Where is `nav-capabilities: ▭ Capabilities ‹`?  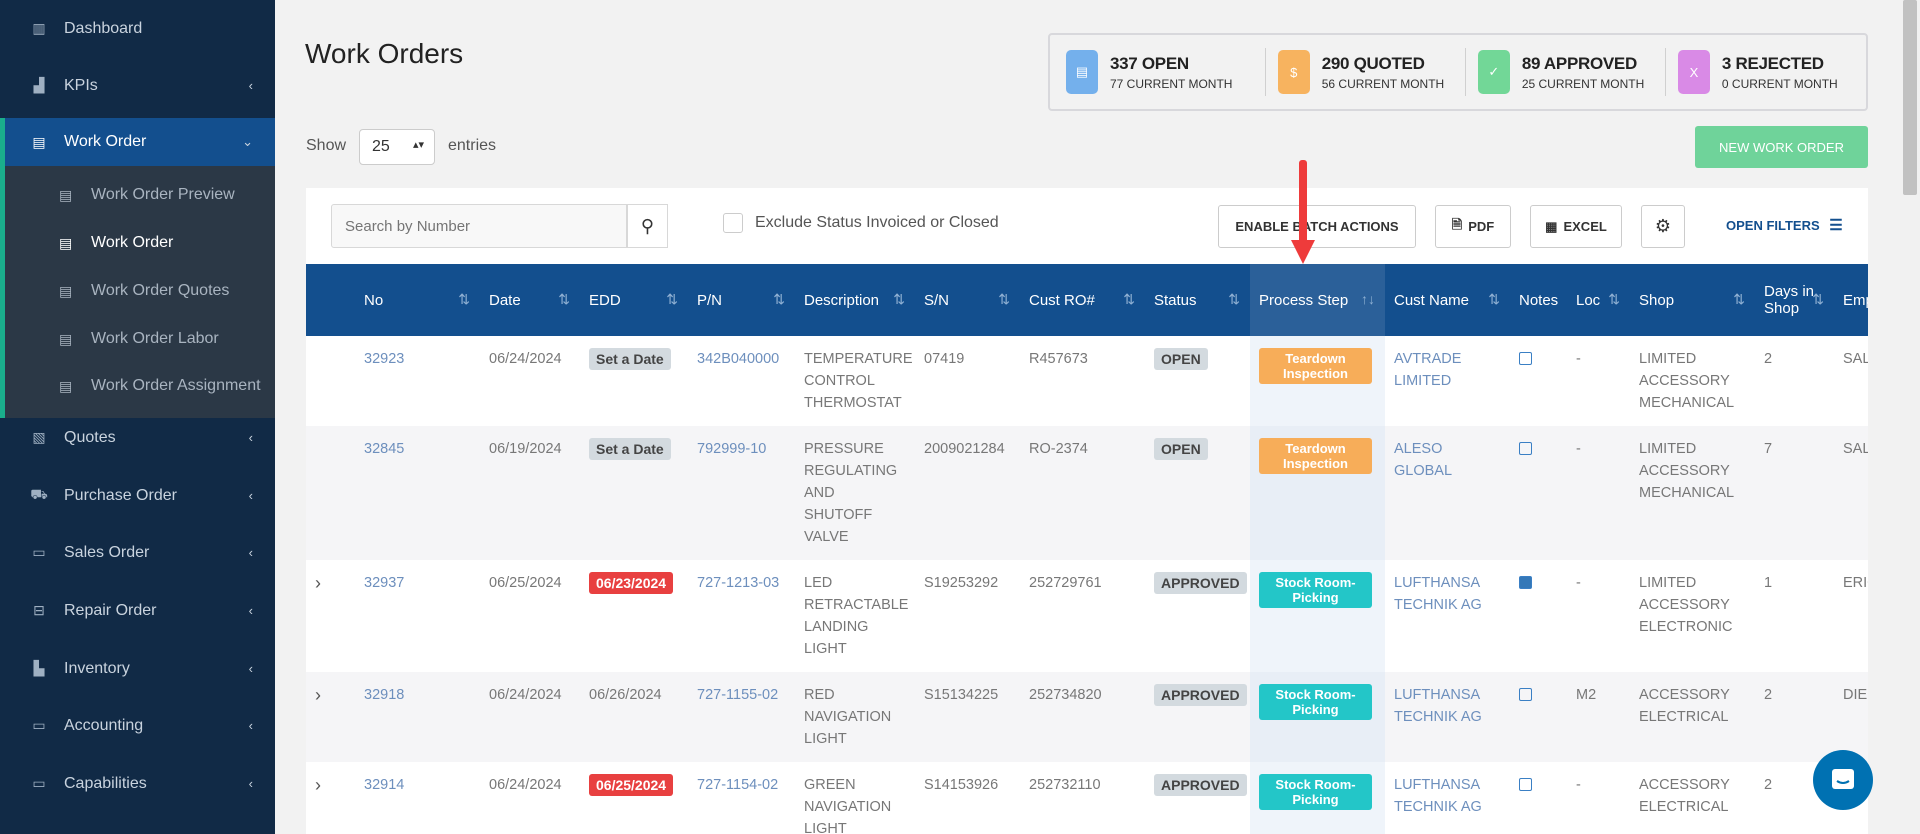 nav-capabilities: ▭ Capabilities ‹ is located at coordinates (137, 783).